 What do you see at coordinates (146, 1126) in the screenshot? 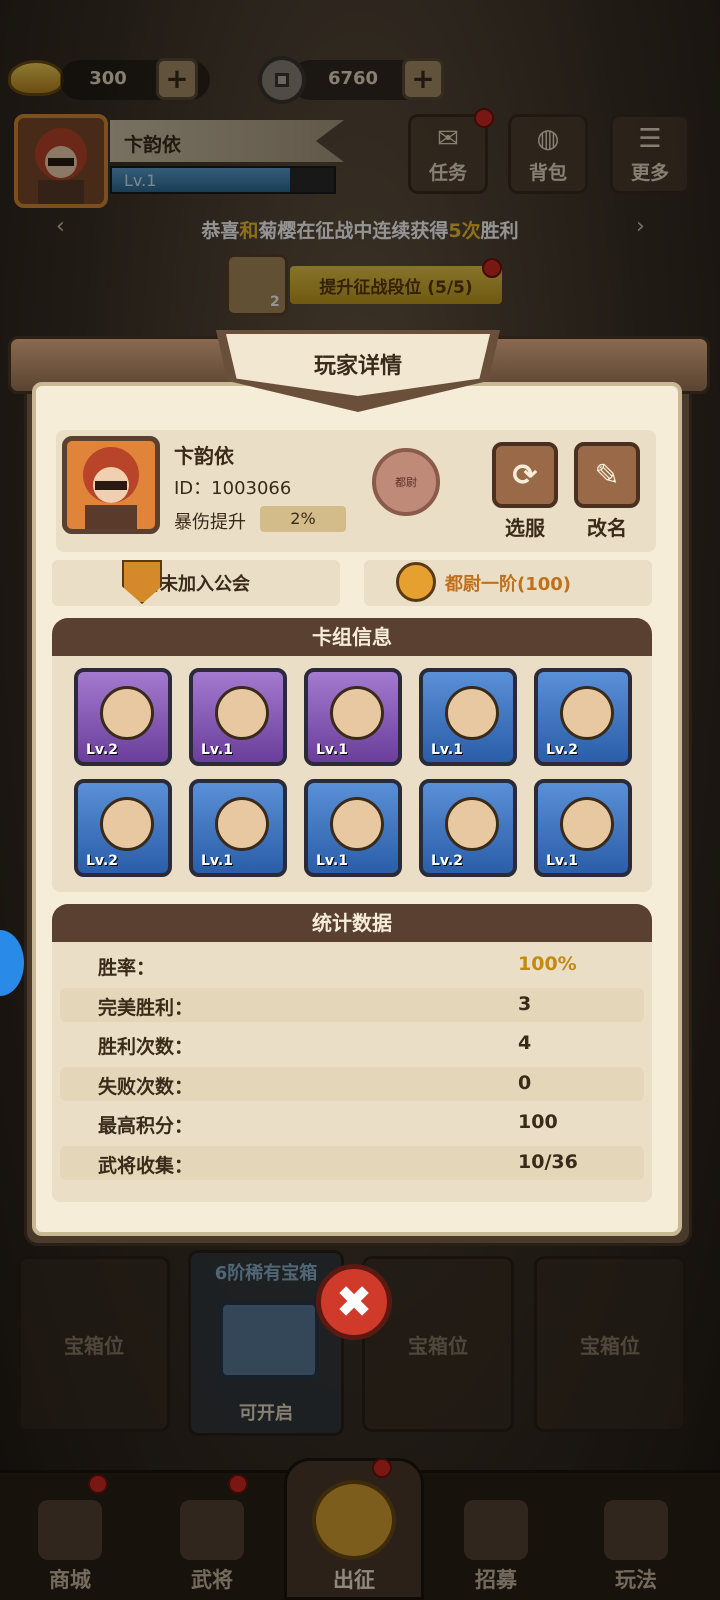
I see `stat-label: 最高积分：` at bounding box center [146, 1126].